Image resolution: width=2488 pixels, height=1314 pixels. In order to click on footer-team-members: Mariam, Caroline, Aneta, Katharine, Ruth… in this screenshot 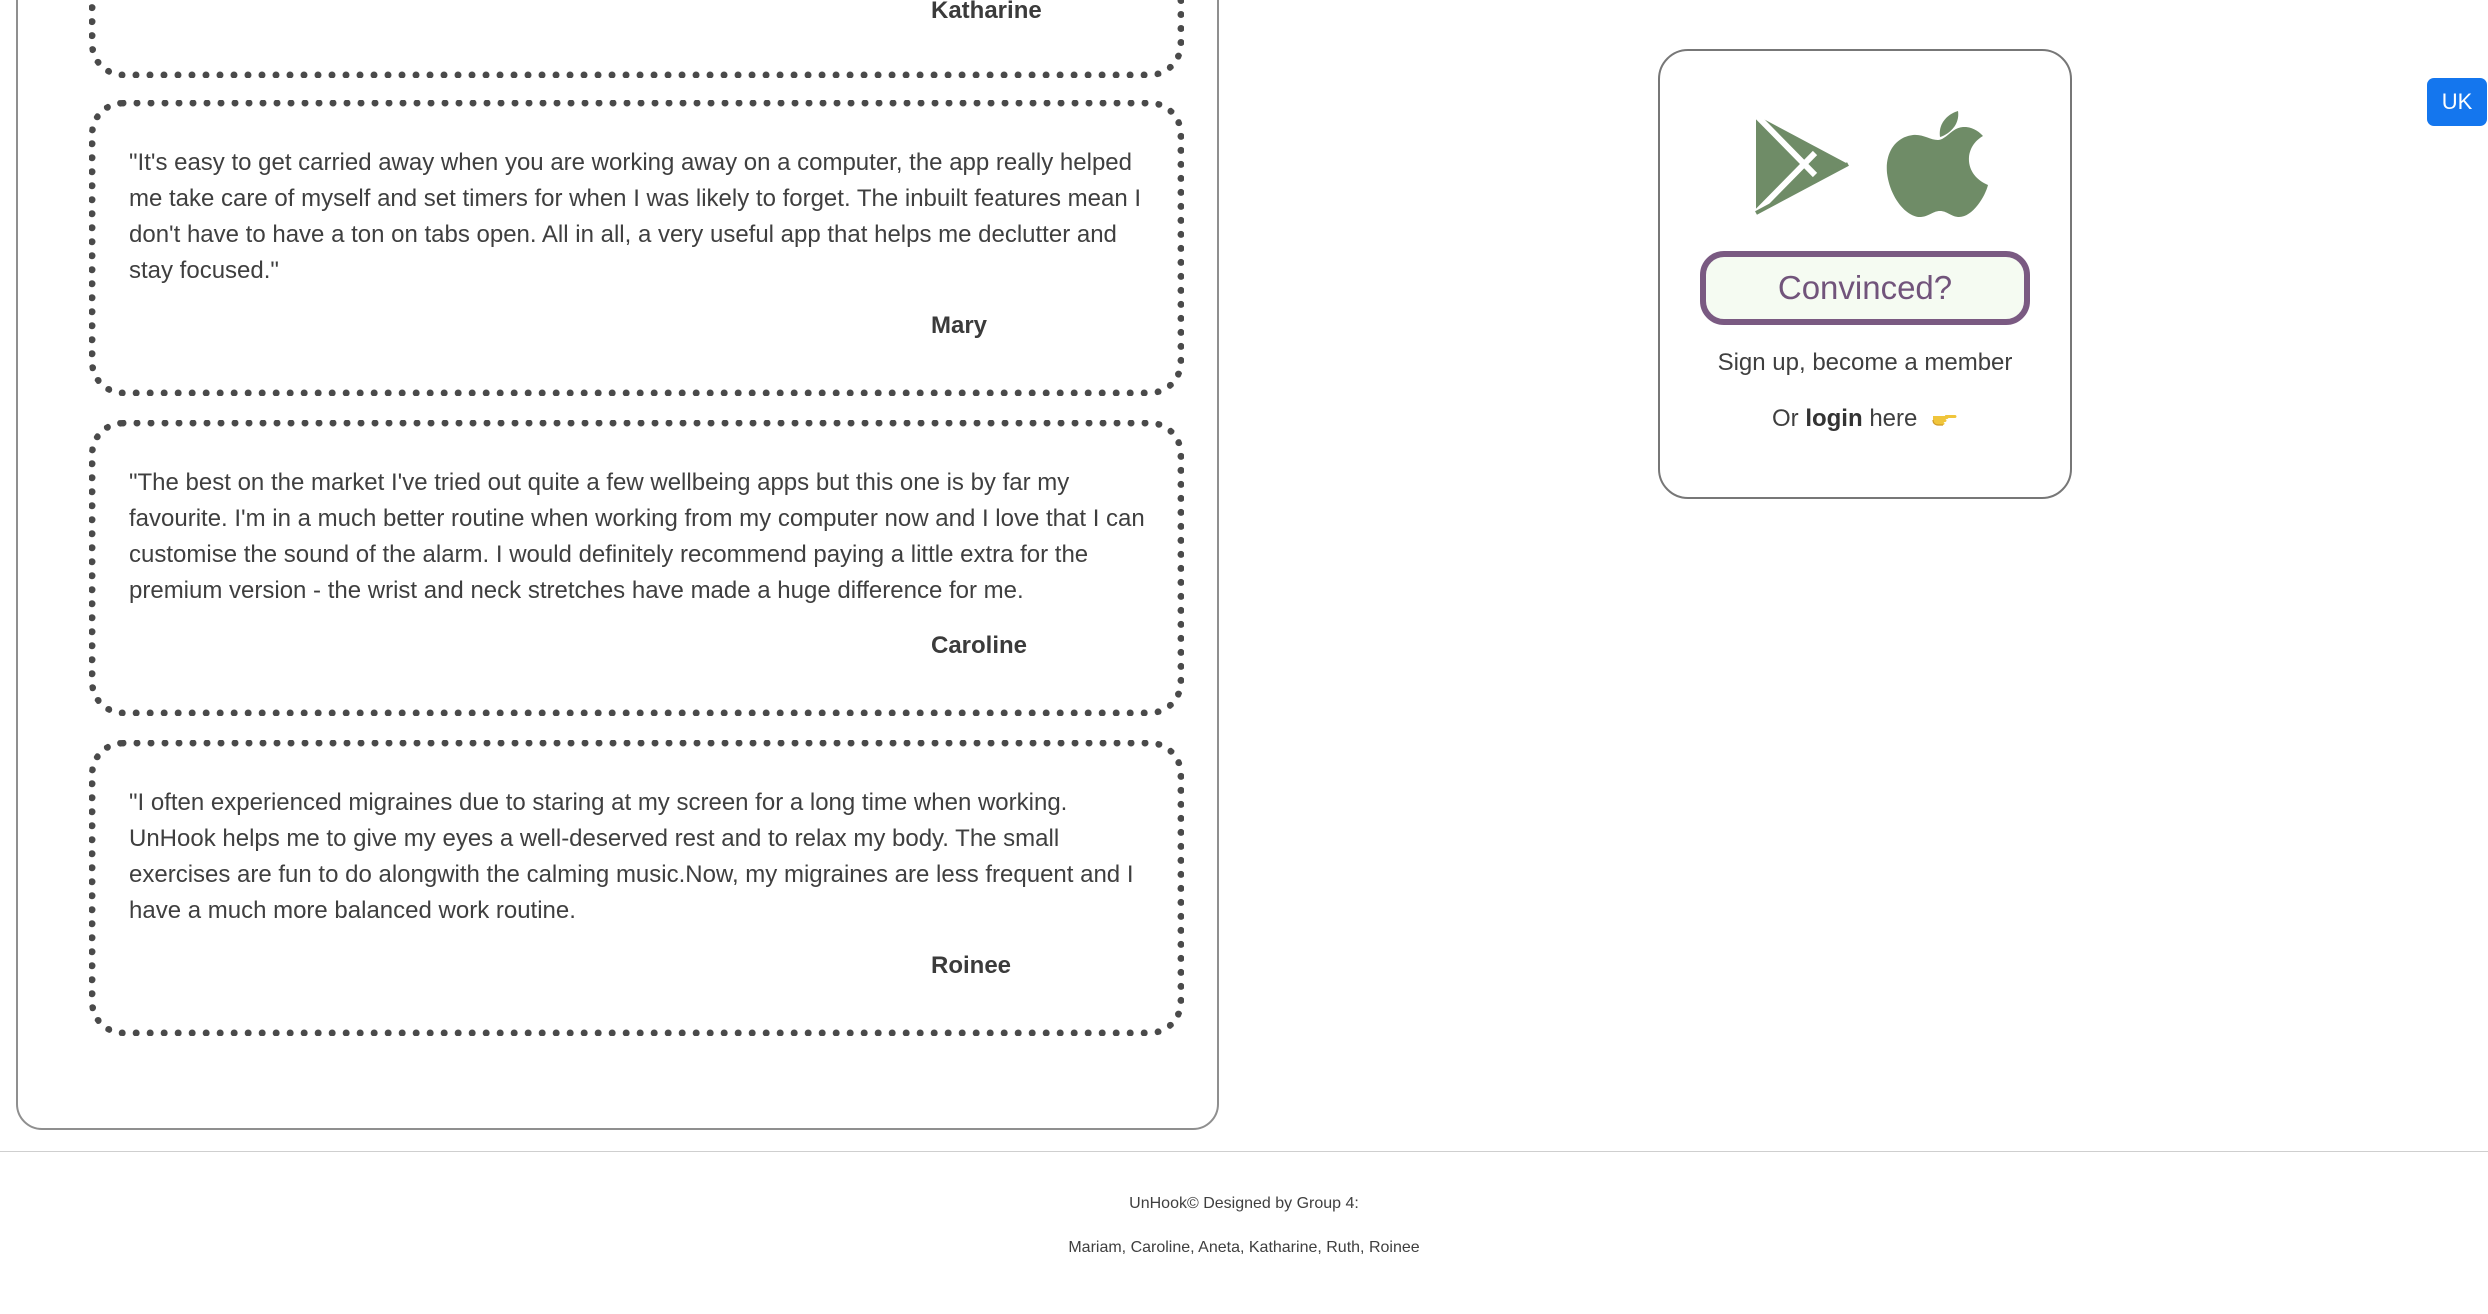, I will do `click(1244, 1247)`.